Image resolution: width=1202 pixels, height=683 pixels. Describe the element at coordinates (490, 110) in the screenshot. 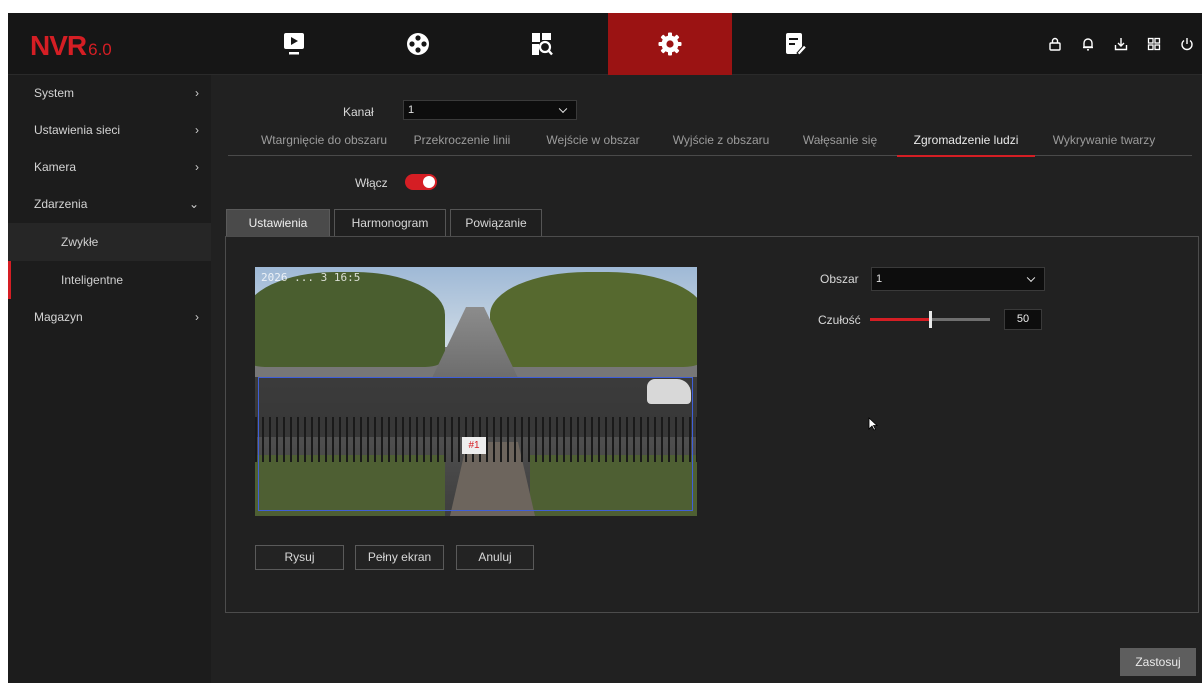

I see `channel-select: 1` at that location.